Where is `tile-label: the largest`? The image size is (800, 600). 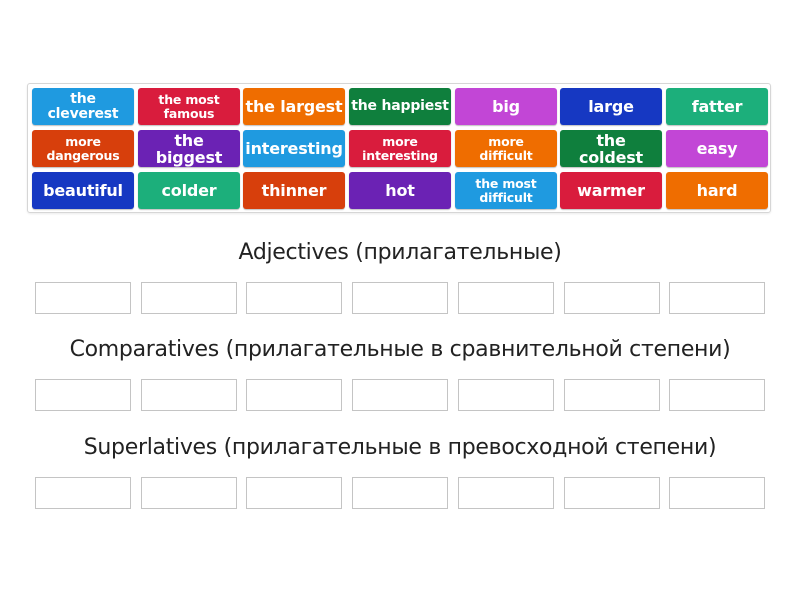 tile-label: the largest is located at coordinates (294, 106).